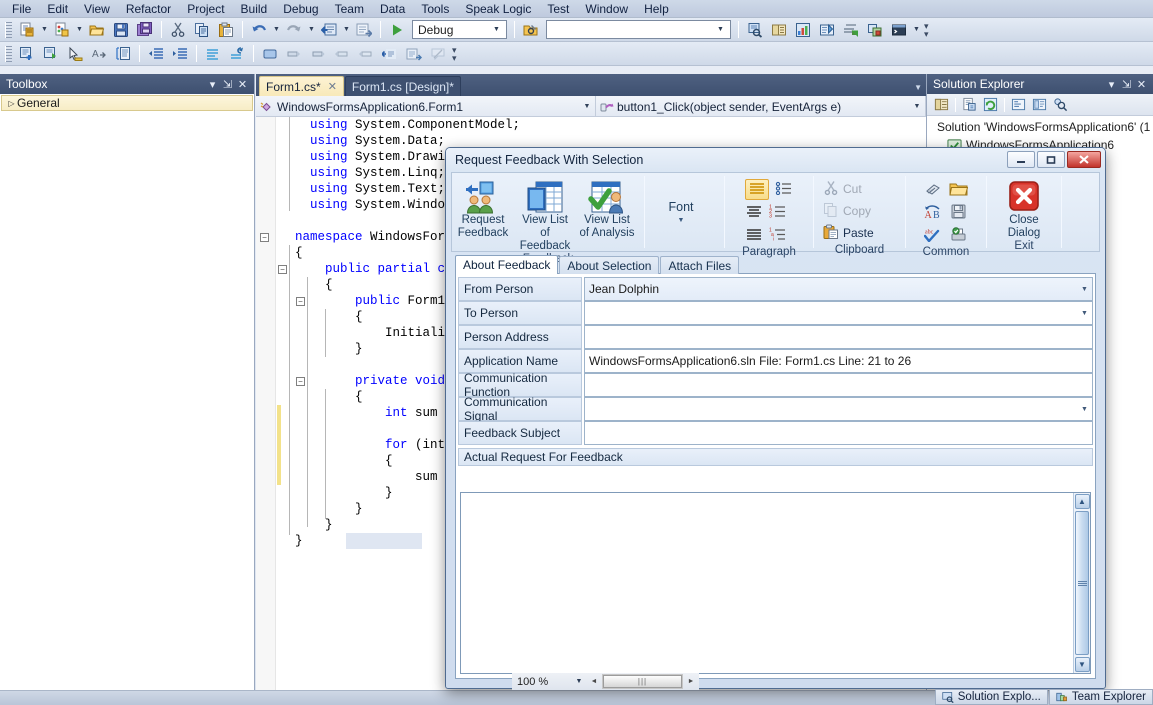 The image size is (1153, 705). I want to click on menu-item-test: Test, so click(558, 9).